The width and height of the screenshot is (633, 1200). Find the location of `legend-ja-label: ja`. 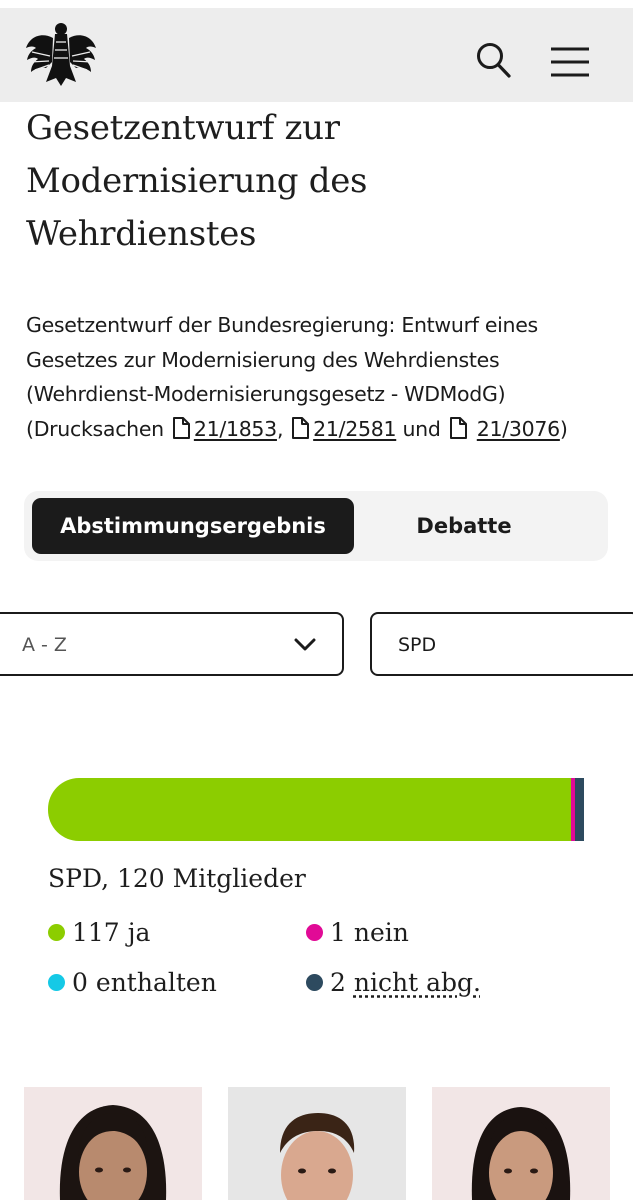

legend-ja-label: ja is located at coordinates (139, 932).